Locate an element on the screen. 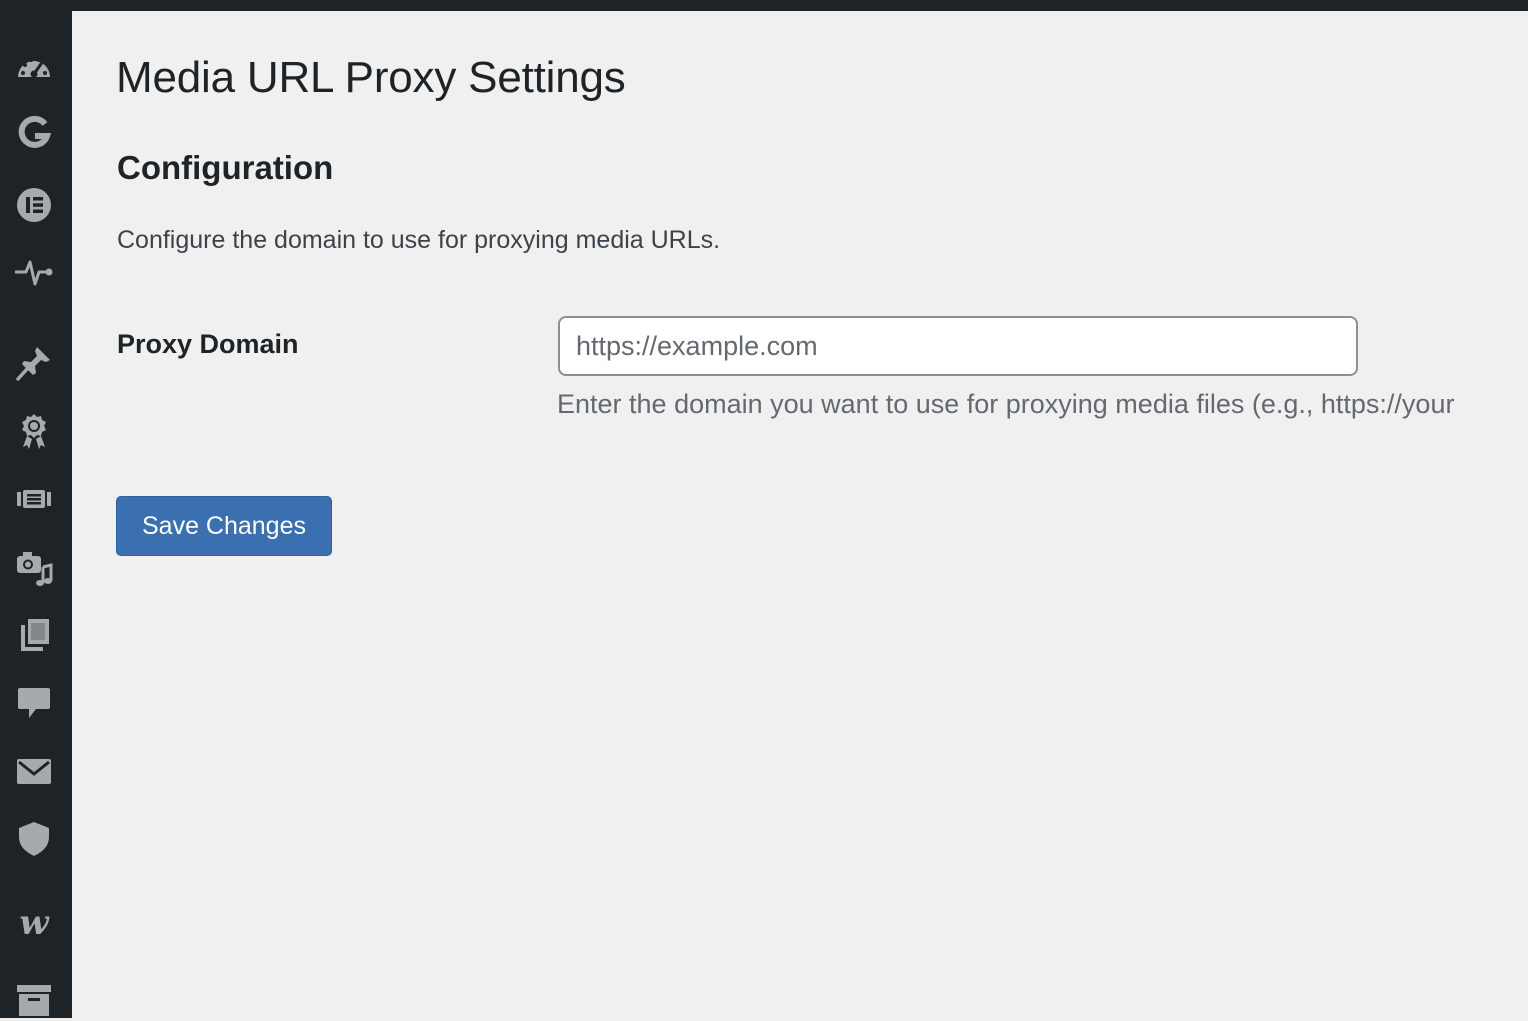  shield-icon is located at coordinates (34, 839).